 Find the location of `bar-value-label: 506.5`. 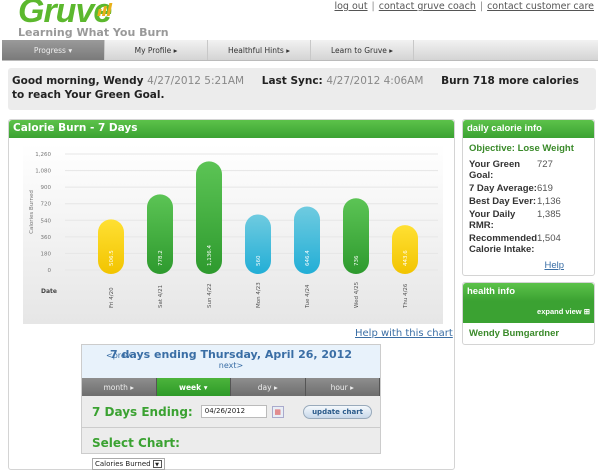

bar-value-label: 506.5 is located at coordinates (112, 258).